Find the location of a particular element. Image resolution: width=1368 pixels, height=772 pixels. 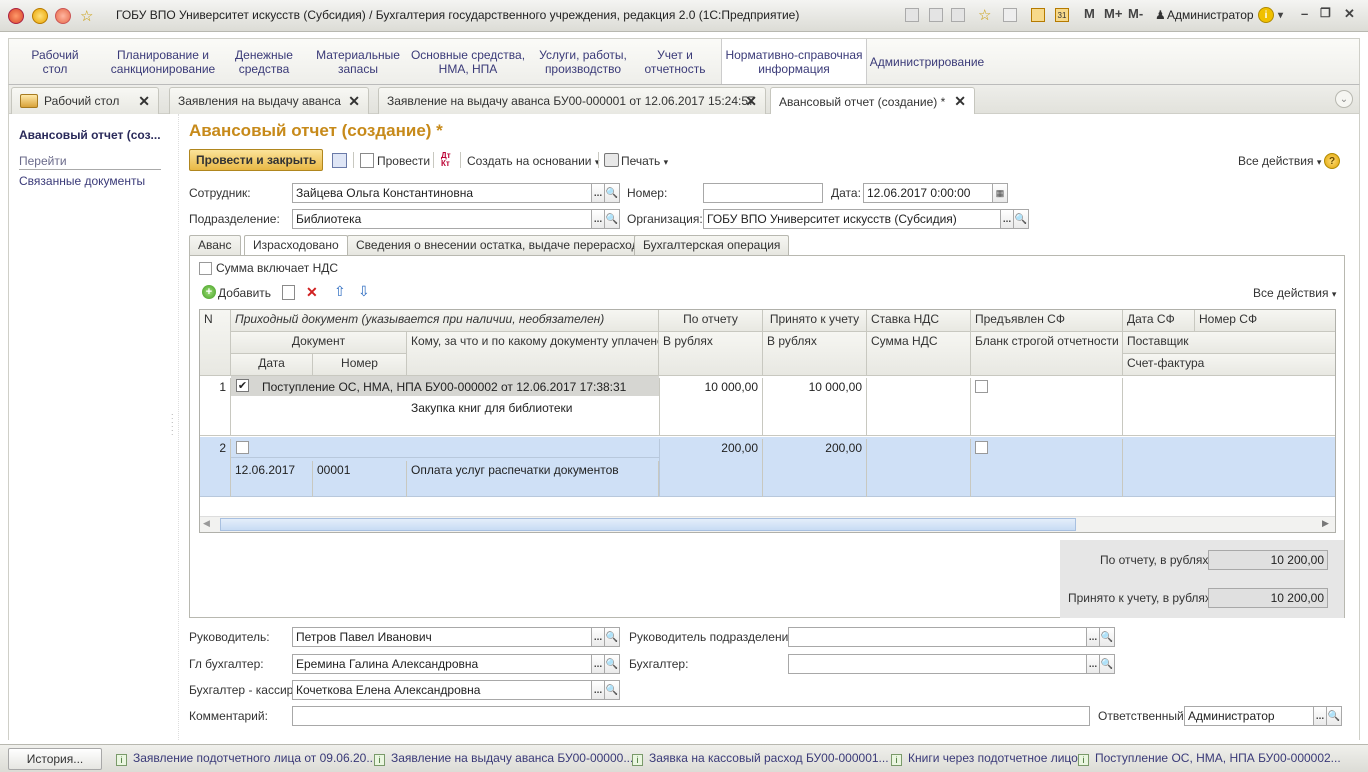

head-field: Петров Павел Иванович is located at coordinates (442, 637).